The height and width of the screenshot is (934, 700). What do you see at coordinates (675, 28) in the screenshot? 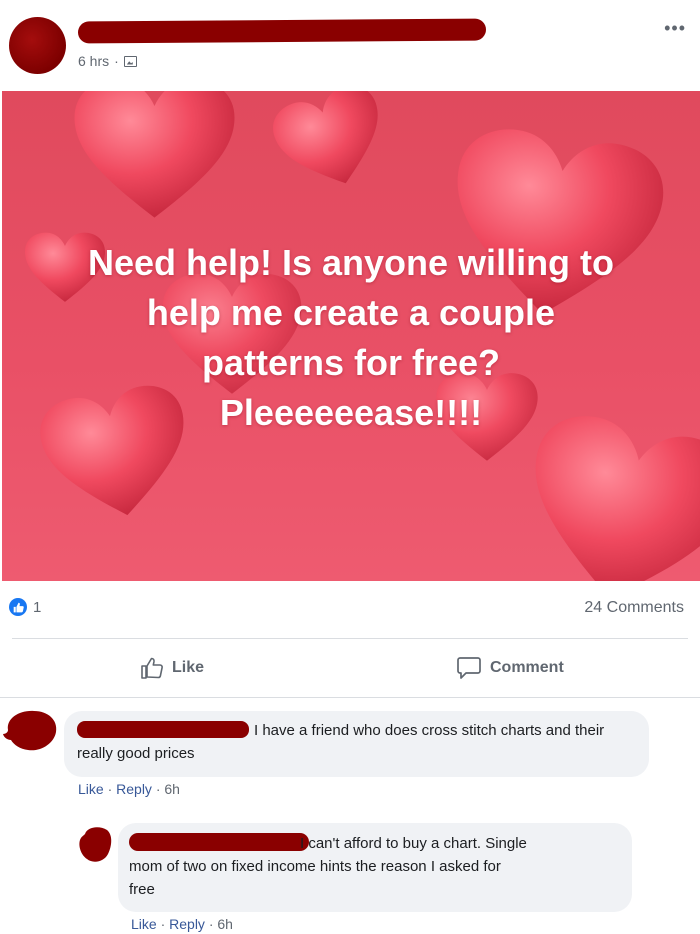
I see `more-options-icon: •••` at bounding box center [675, 28].